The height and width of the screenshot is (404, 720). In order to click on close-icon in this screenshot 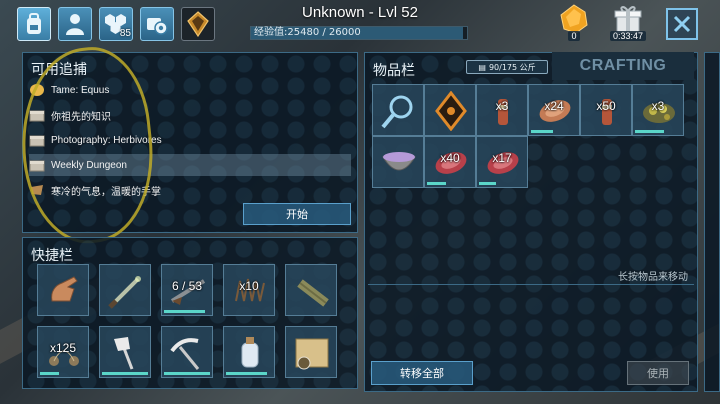, I will do `click(682, 24)`.